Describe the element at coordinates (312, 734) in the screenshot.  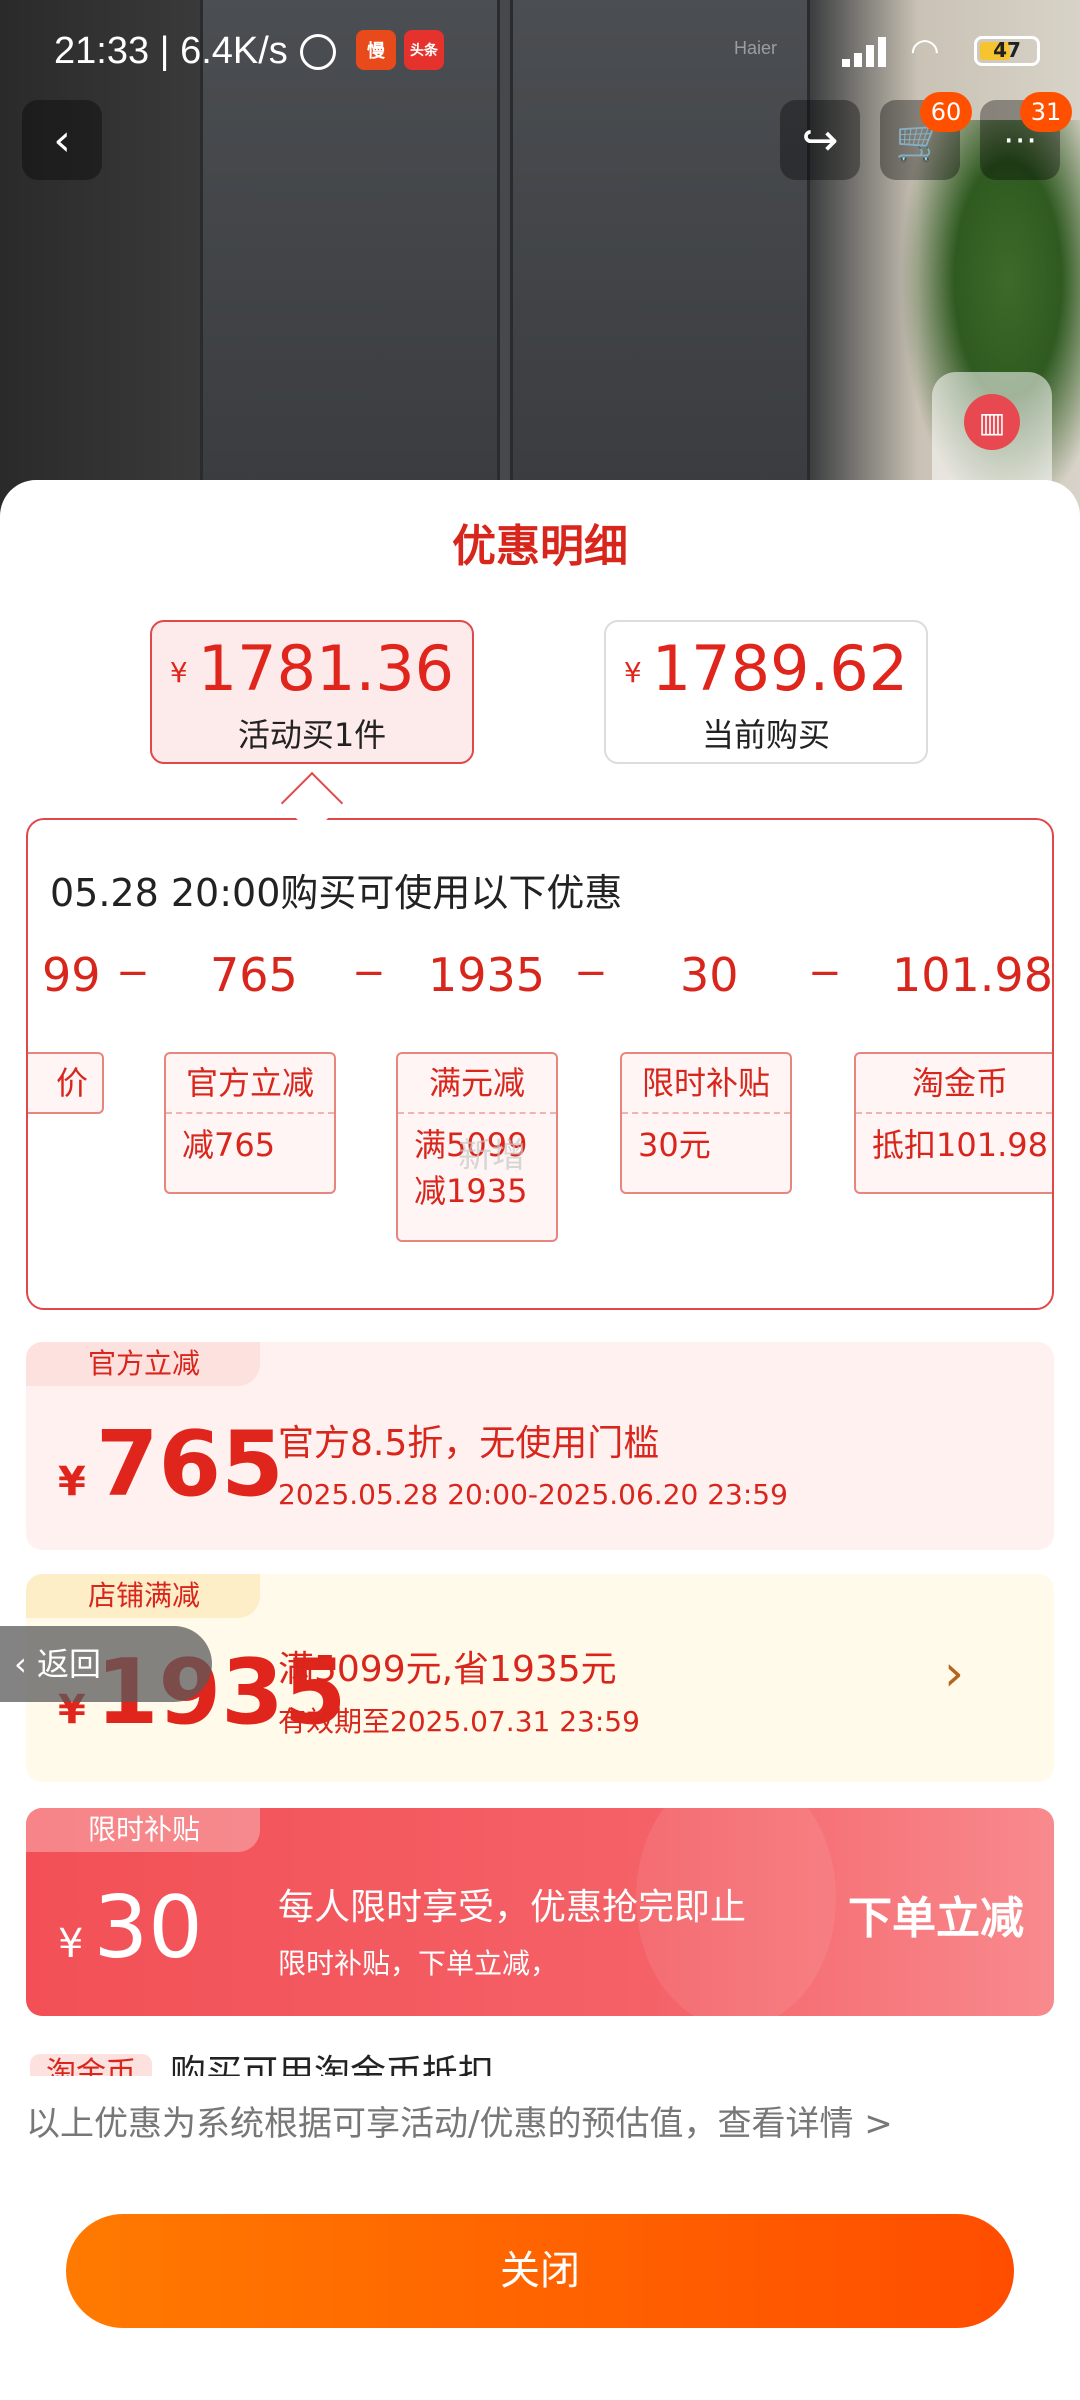
I see `tab-label: 活动买1件` at that location.